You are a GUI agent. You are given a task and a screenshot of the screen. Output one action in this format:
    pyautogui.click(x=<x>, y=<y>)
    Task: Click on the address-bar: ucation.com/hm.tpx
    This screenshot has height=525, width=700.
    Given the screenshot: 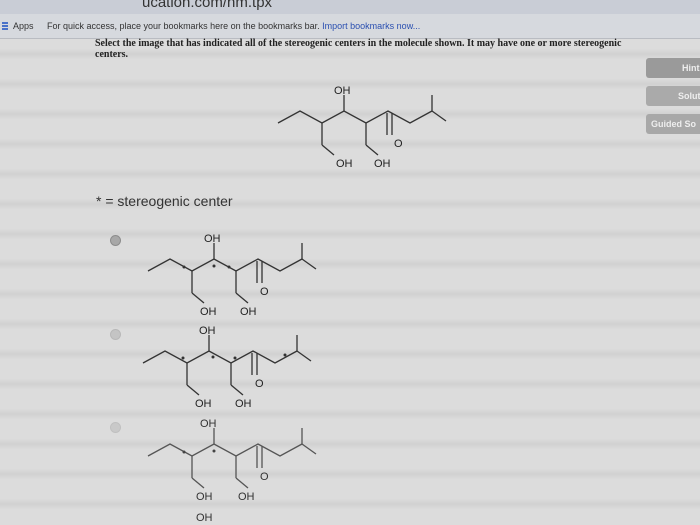 What is the action you would take?
    pyautogui.click(x=350, y=7)
    